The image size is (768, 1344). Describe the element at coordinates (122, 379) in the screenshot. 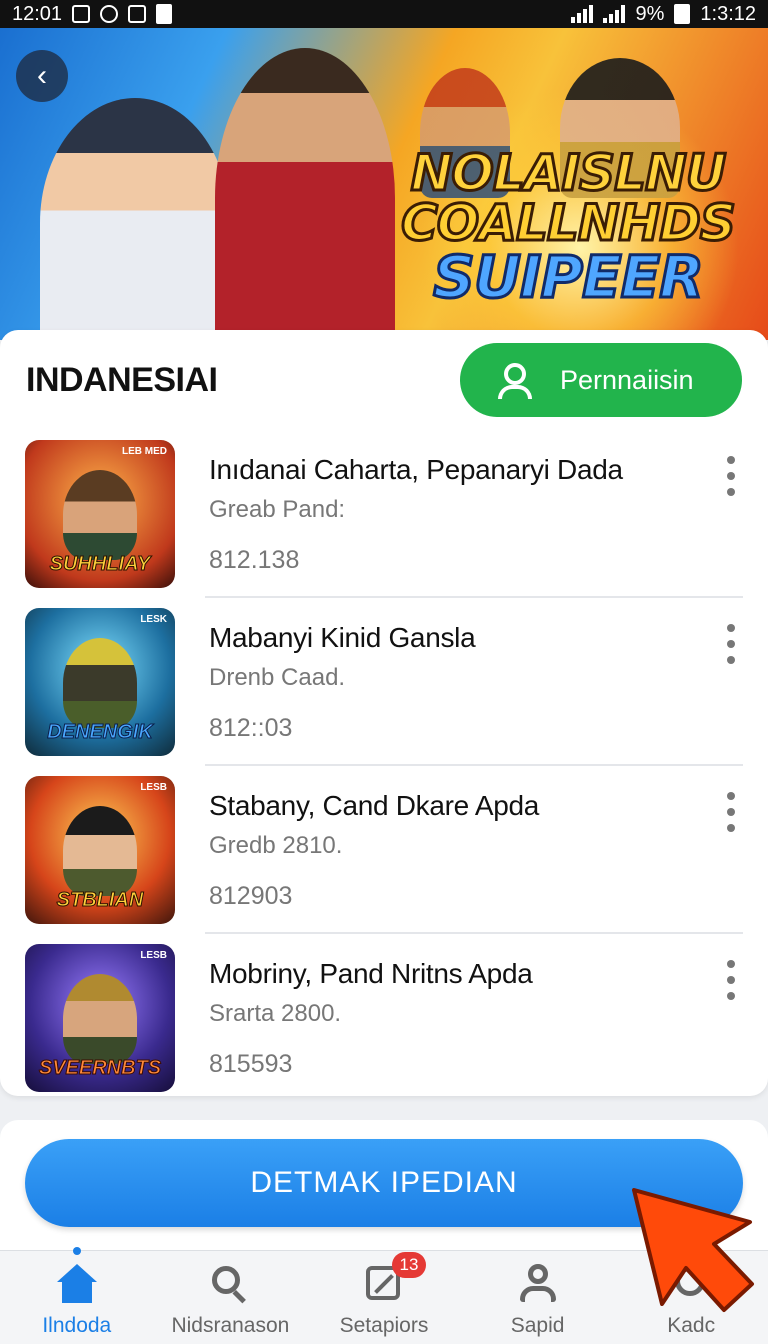

I see `section-title: INDANESIAI` at that location.